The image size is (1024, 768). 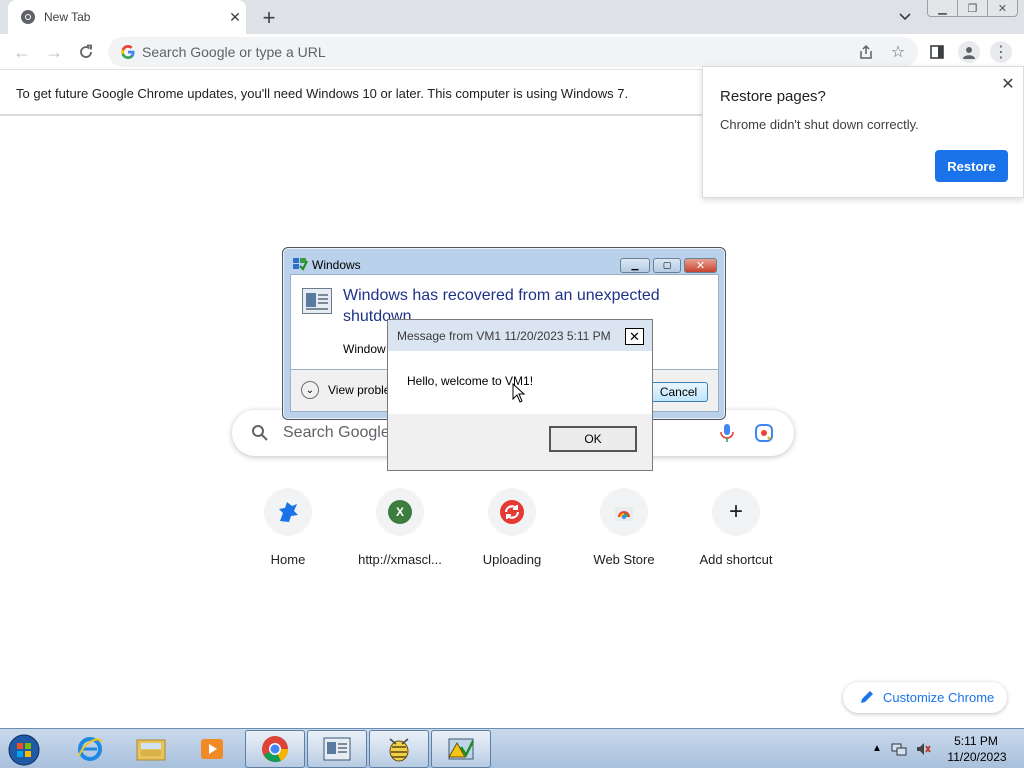 I want to click on tab-close-icon: ✕, so click(x=235, y=17).